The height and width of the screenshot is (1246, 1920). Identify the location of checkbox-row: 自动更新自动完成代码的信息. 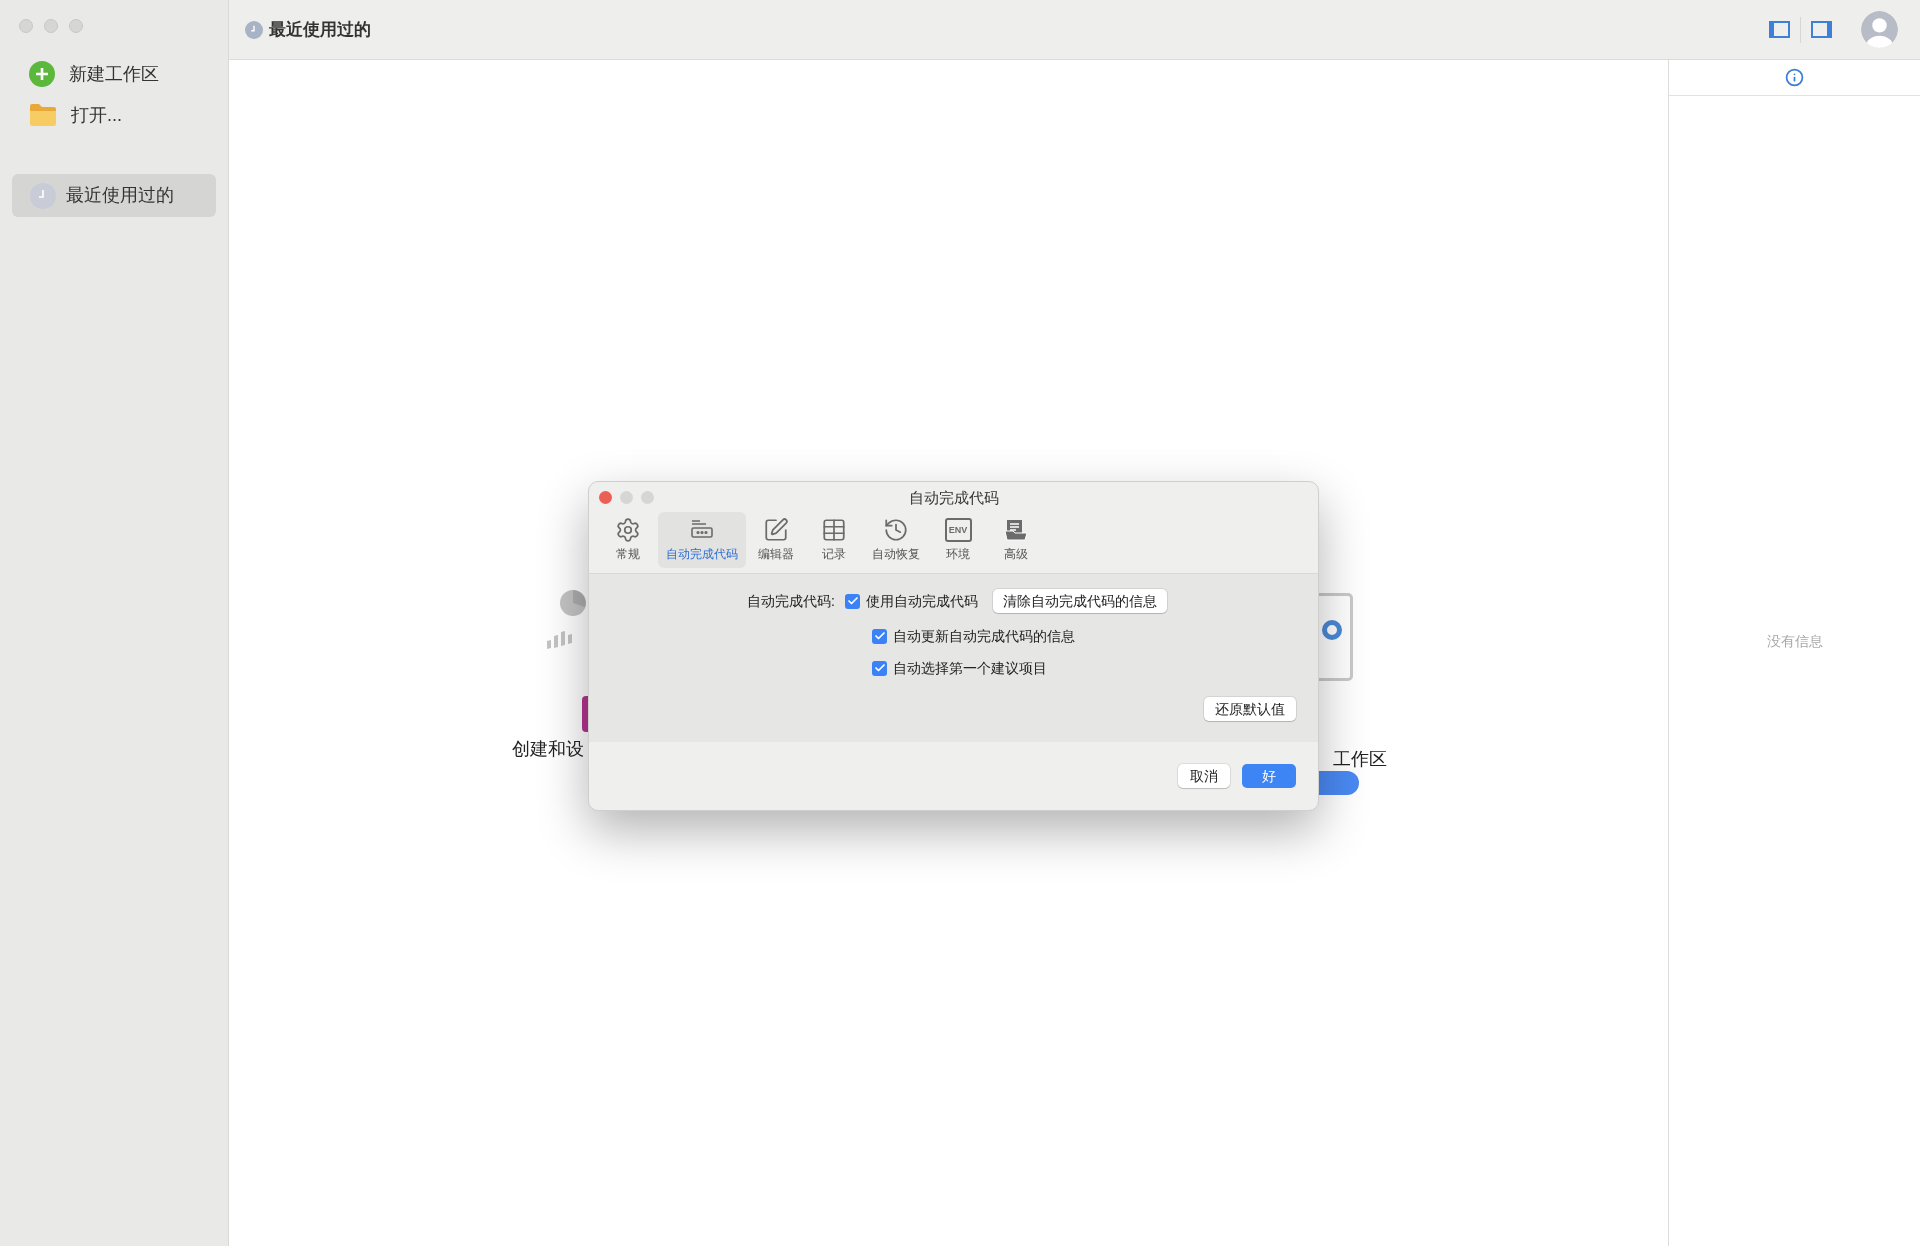
(1095, 636).